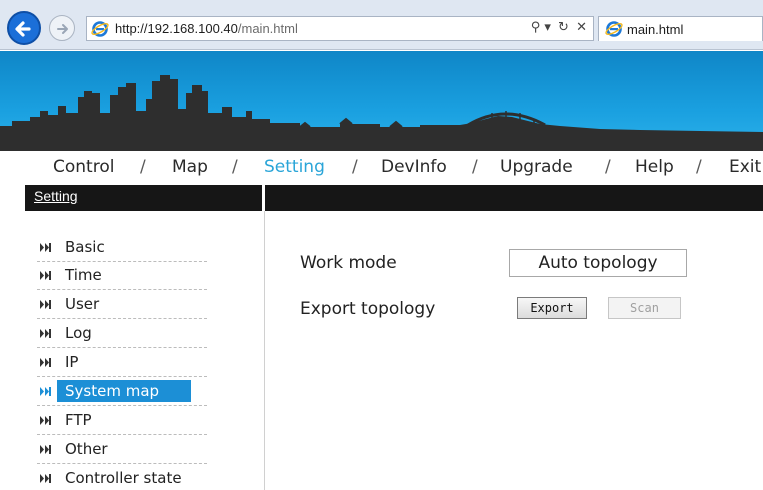  Describe the element at coordinates (82, 304) in the screenshot. I see `sidebar-item-label: User` at that location.